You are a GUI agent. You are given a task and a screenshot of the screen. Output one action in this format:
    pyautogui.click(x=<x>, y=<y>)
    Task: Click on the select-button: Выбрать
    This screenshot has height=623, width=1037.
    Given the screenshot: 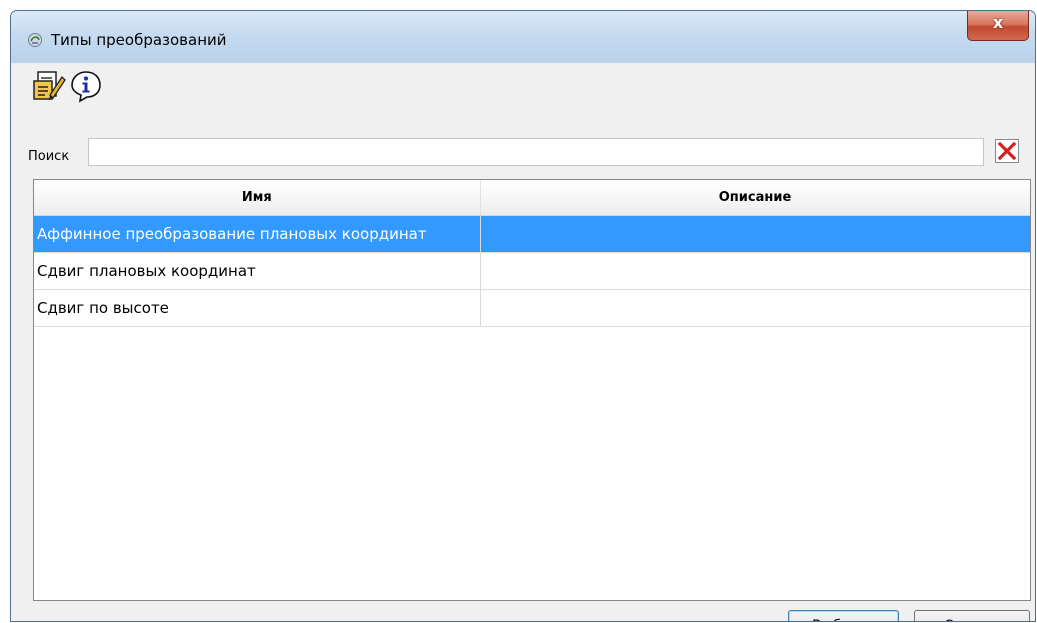 What is the action you would take?
    pyautogui.click(x=843, y=615)
    